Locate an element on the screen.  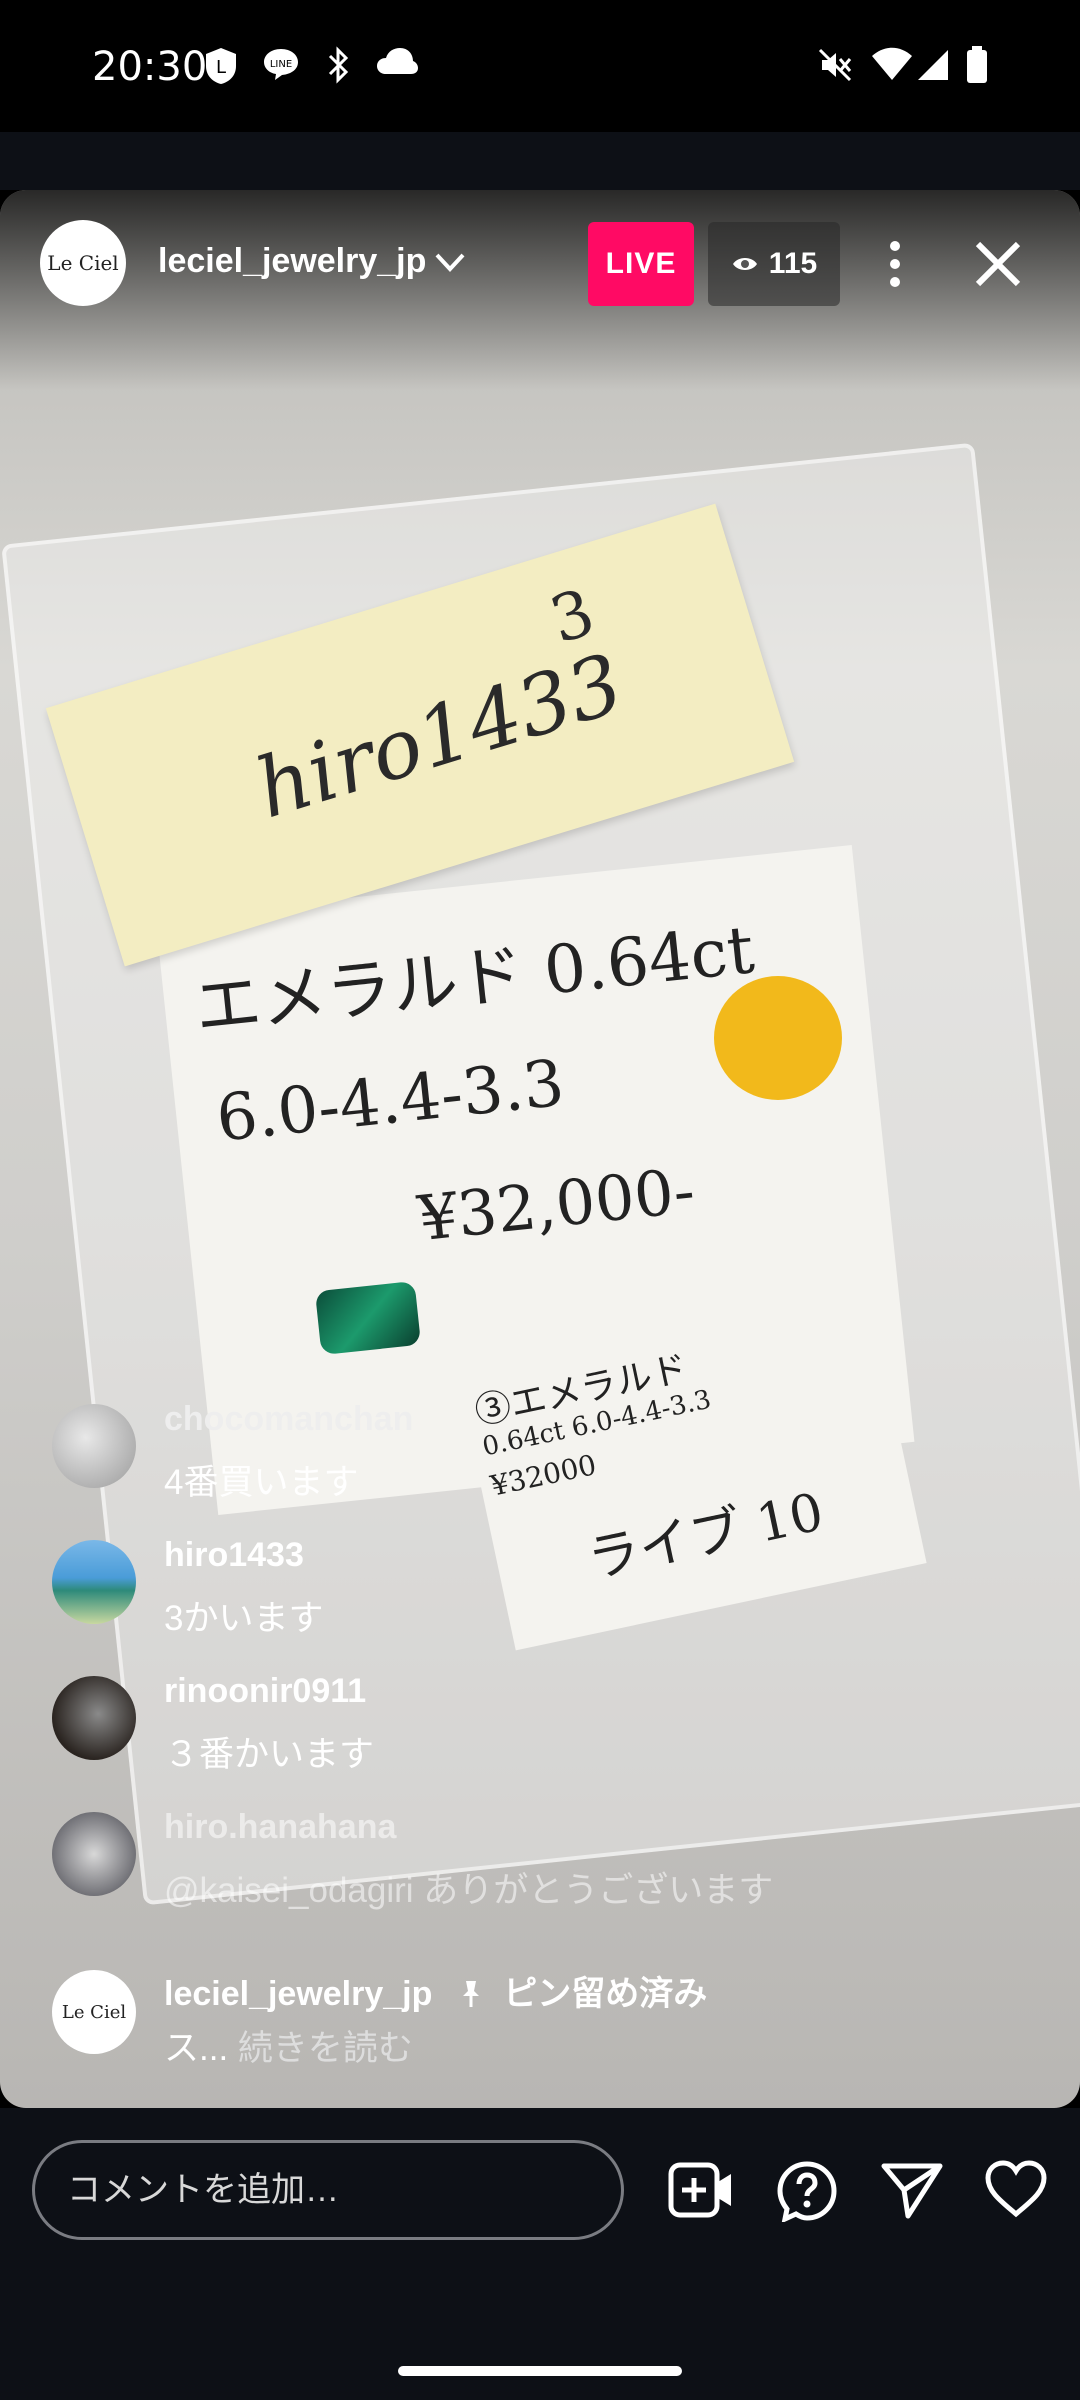
header-shade is located at coordinates (540, 290).